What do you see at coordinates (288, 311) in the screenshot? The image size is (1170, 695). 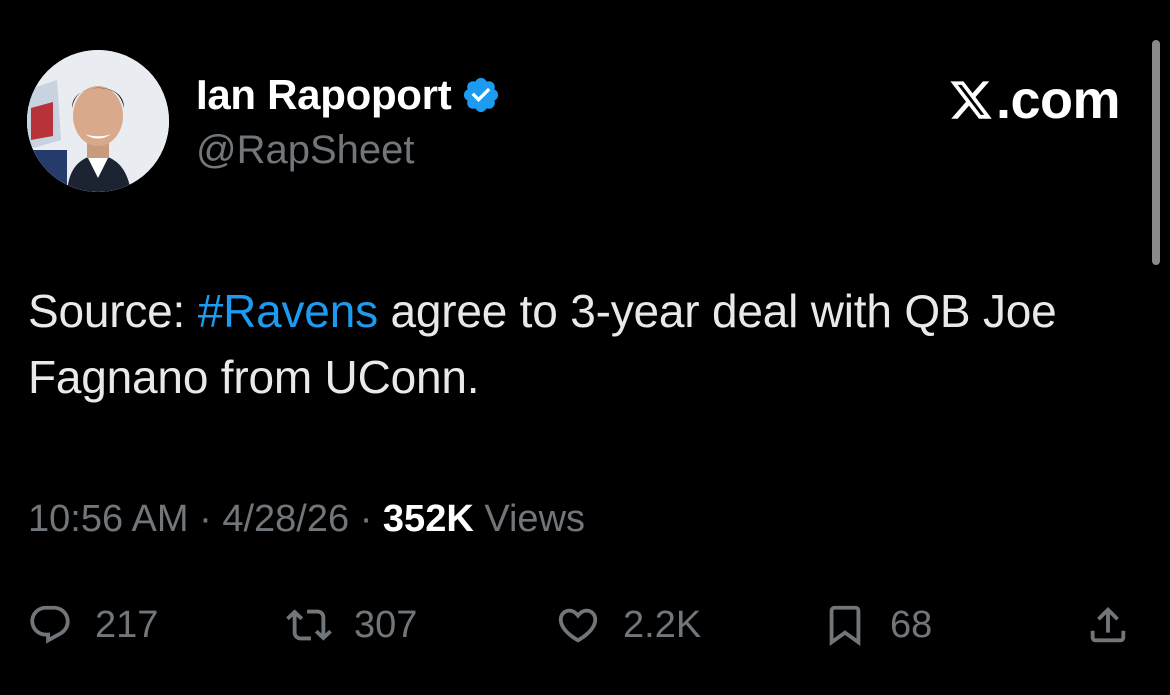 I see `hashtag-link: #Ravens` at bounding box center [288, 311].